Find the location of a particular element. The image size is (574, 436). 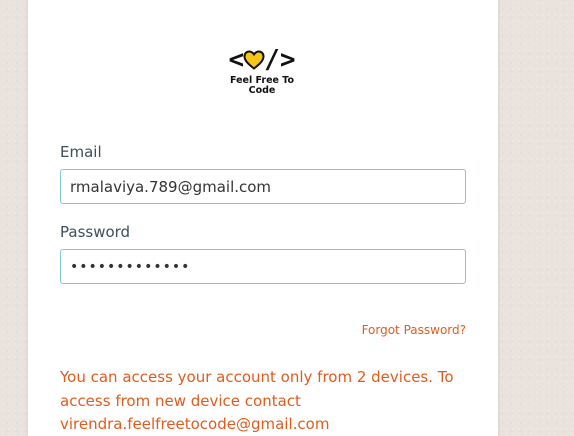

forgot-password-link: Forgot Password? is located at coordinates (414, 330).